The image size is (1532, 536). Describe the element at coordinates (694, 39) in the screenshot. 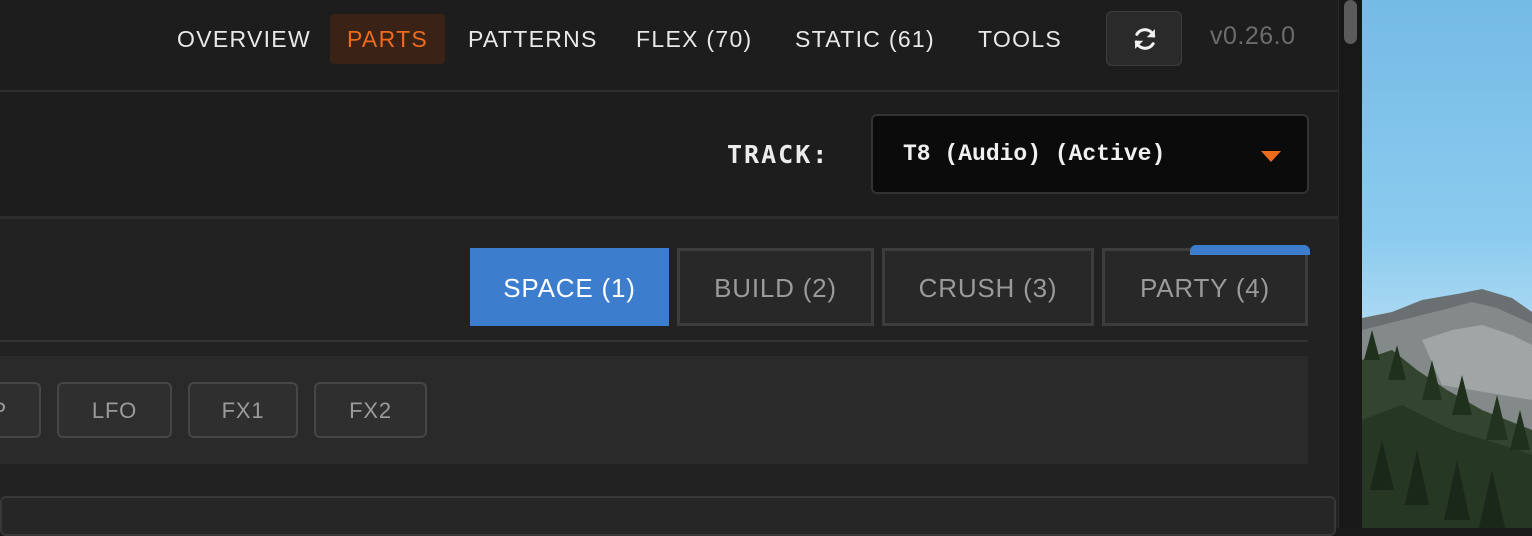

I see `nav-flex: FLEX (70)` at that location.